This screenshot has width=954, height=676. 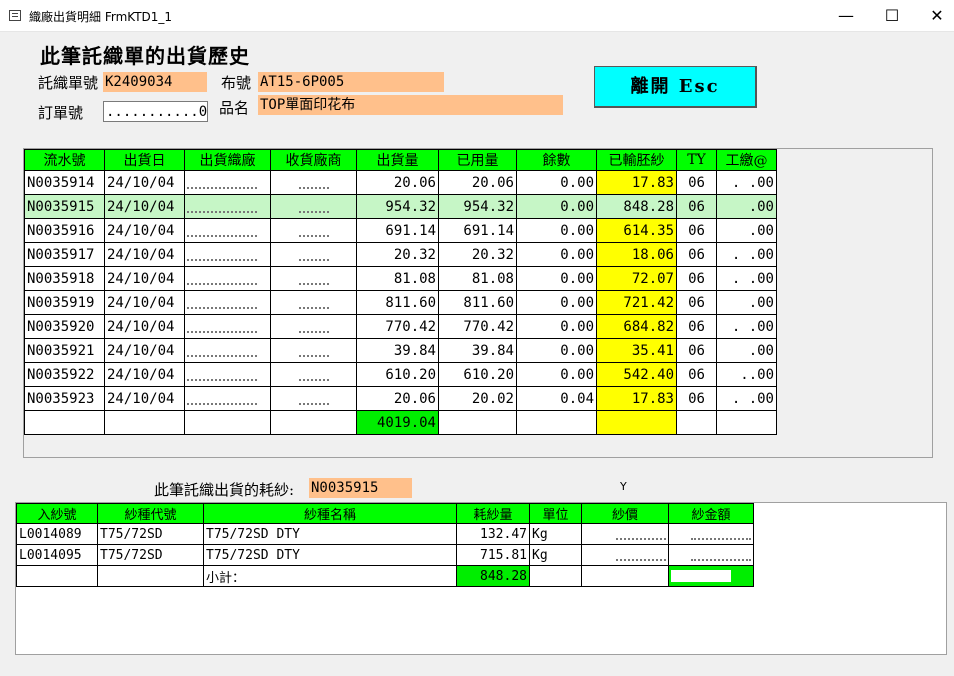 I want to click on shipment-column-header: 出貨日, so click(x=144, y=160).